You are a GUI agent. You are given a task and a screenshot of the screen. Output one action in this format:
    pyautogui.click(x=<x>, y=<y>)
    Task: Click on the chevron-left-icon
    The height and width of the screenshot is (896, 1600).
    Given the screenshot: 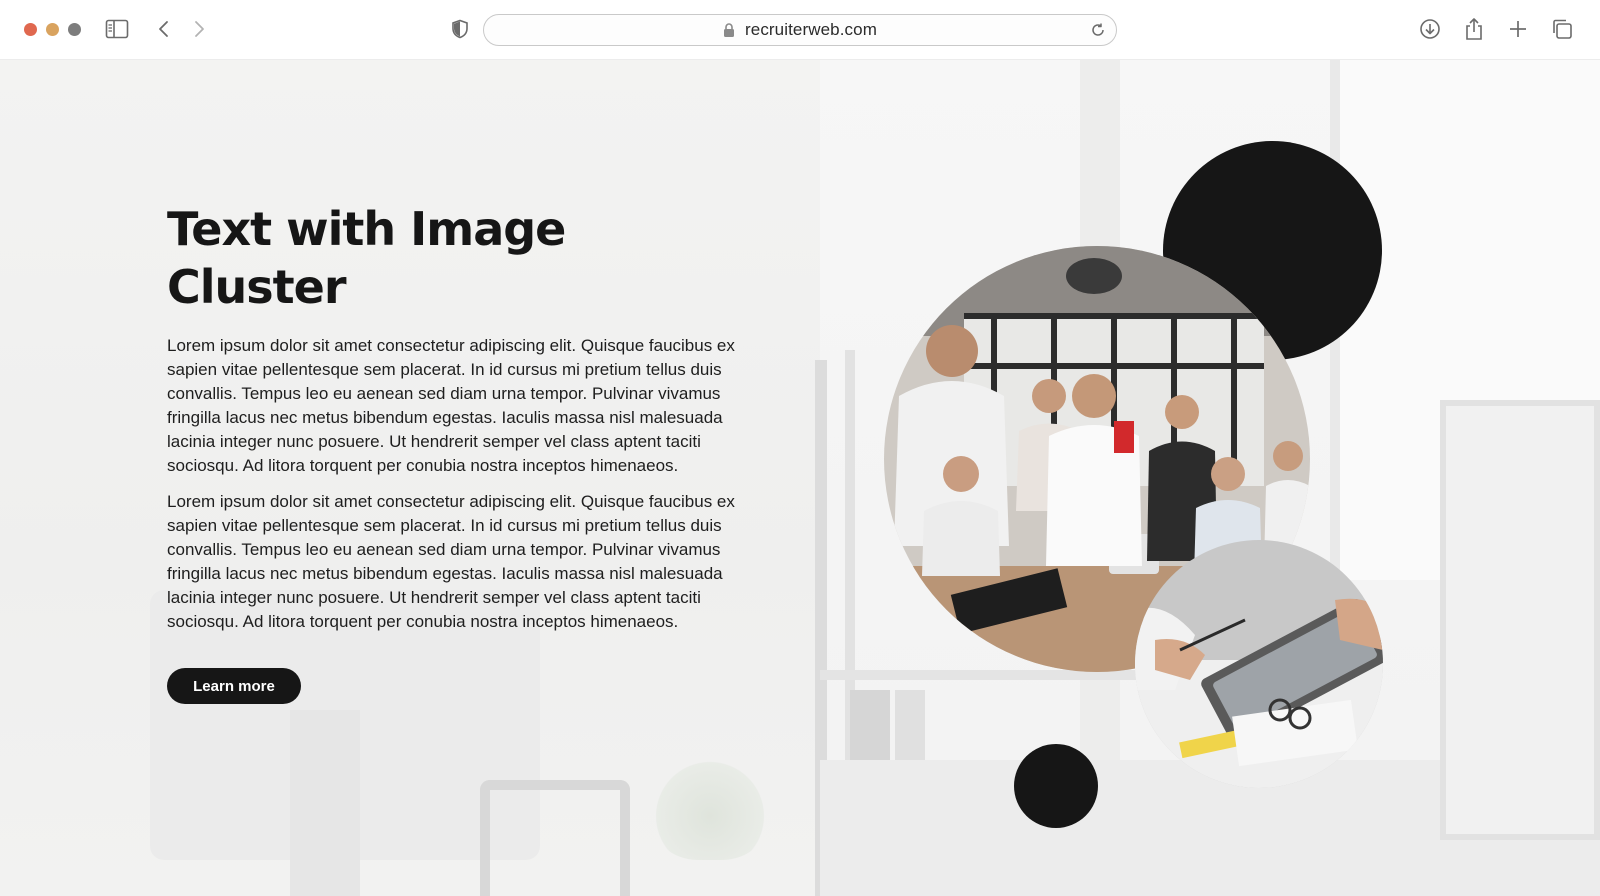 What is the action you would take?
    pyautogui.click(x=164, y=29)
    